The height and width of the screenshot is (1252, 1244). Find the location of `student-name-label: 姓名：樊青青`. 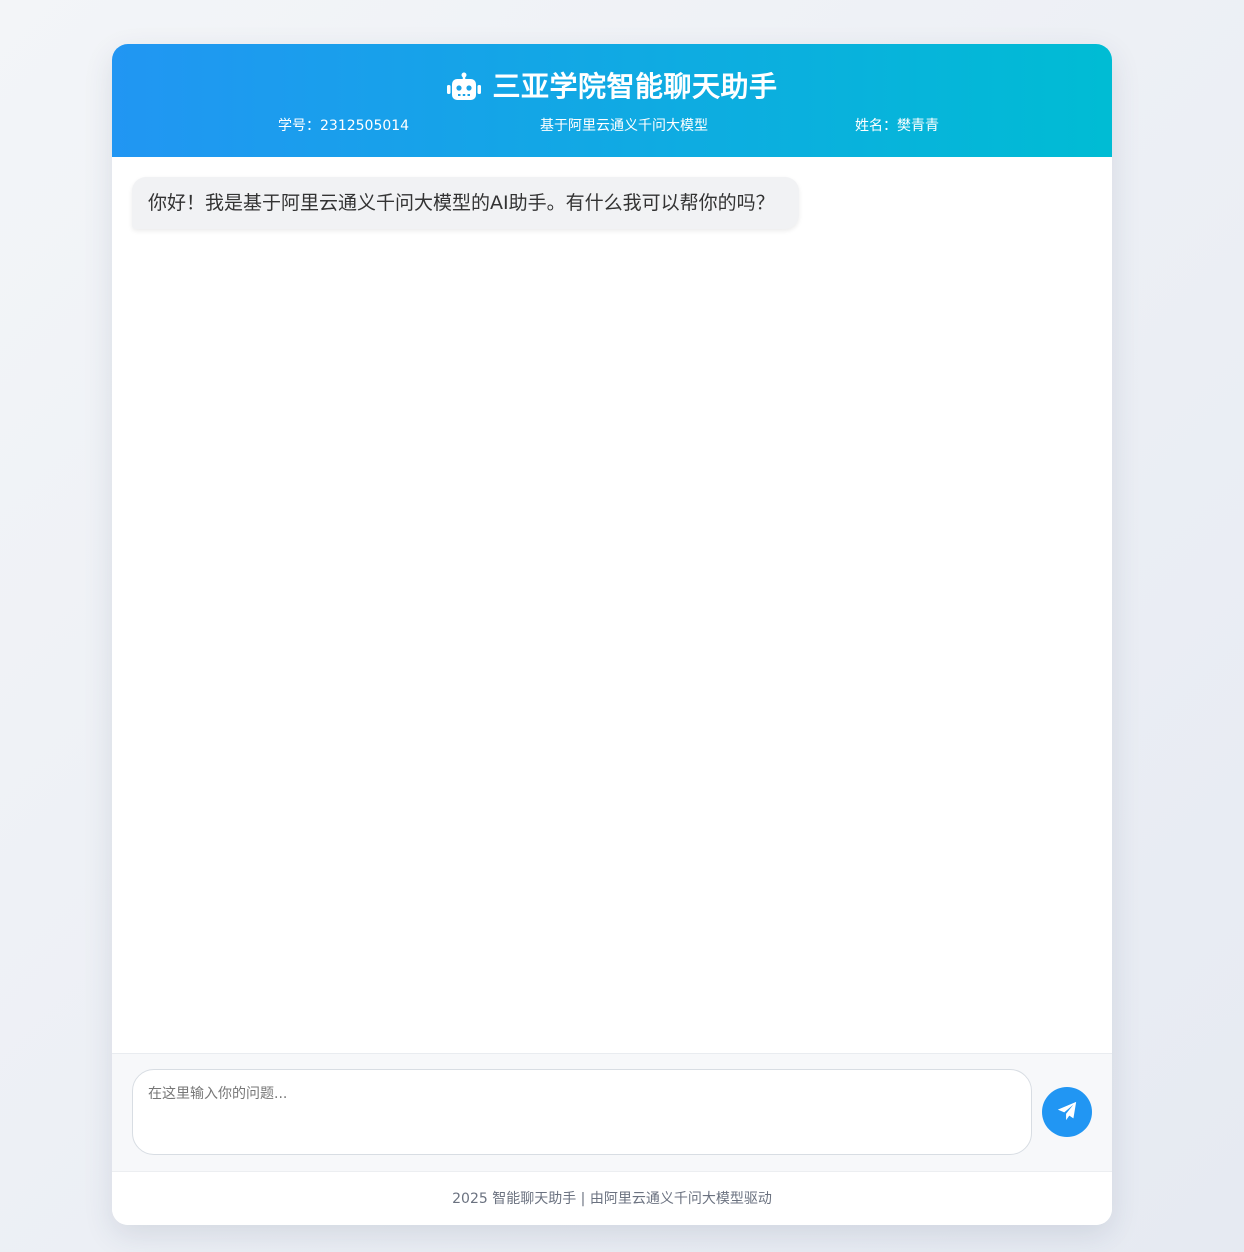

student-name-label: 姓名：樊青青 is located at coordinates (897, 126).